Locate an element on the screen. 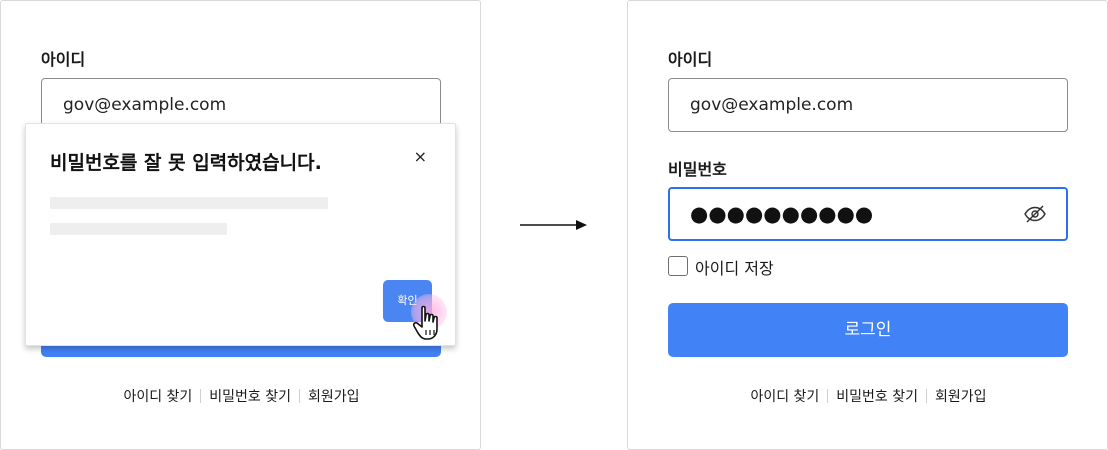 This screenshot has height=450, width=1108. arrow-right-icon is located at coordinates (553, 225).